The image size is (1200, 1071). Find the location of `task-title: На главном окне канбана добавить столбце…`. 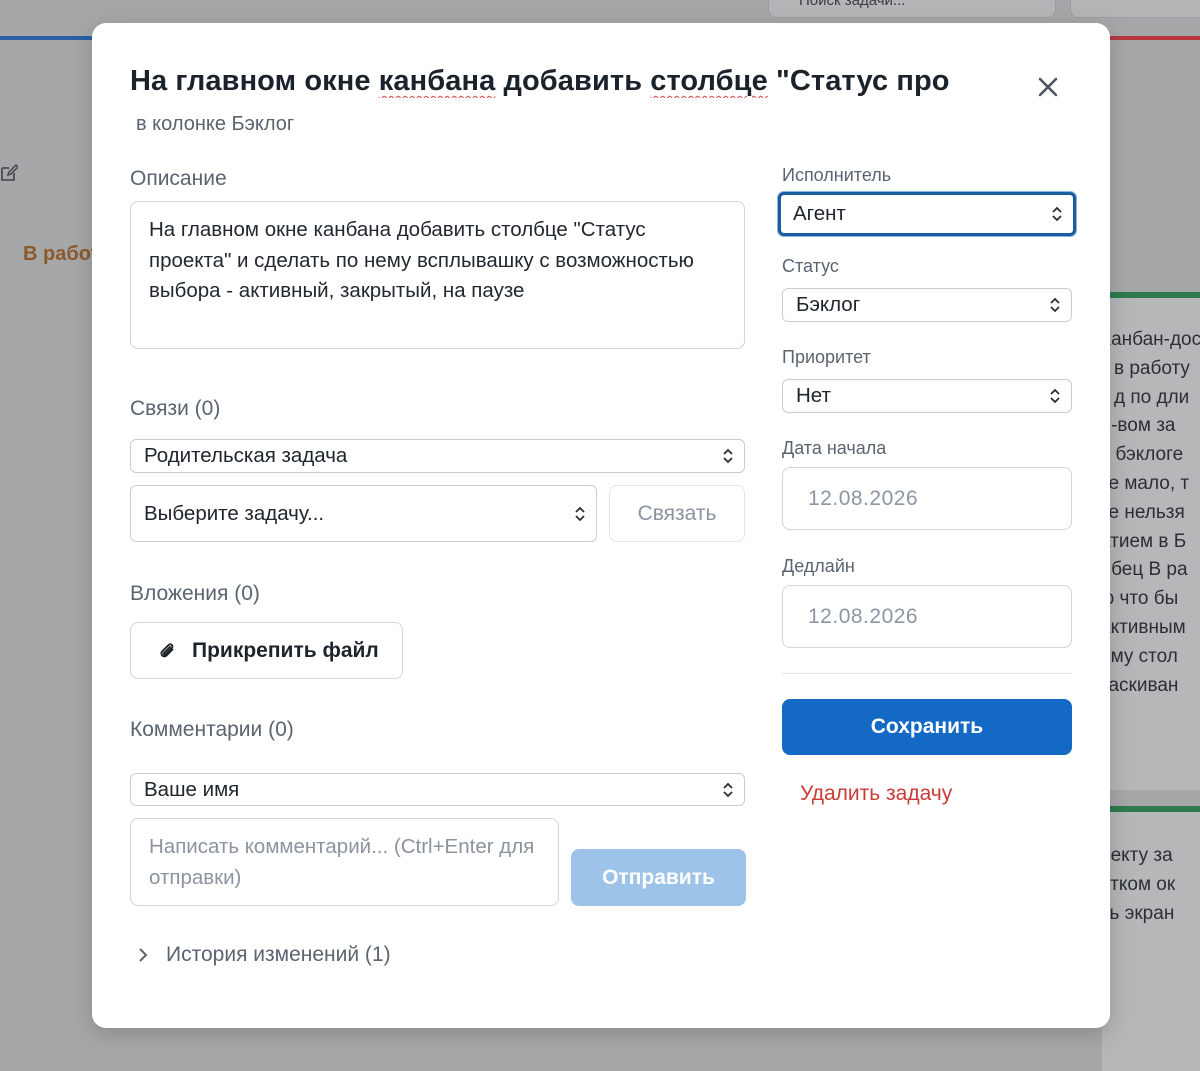

task-title: На главном окне канбана добавить столбце… is located at coordinates (570, 81).